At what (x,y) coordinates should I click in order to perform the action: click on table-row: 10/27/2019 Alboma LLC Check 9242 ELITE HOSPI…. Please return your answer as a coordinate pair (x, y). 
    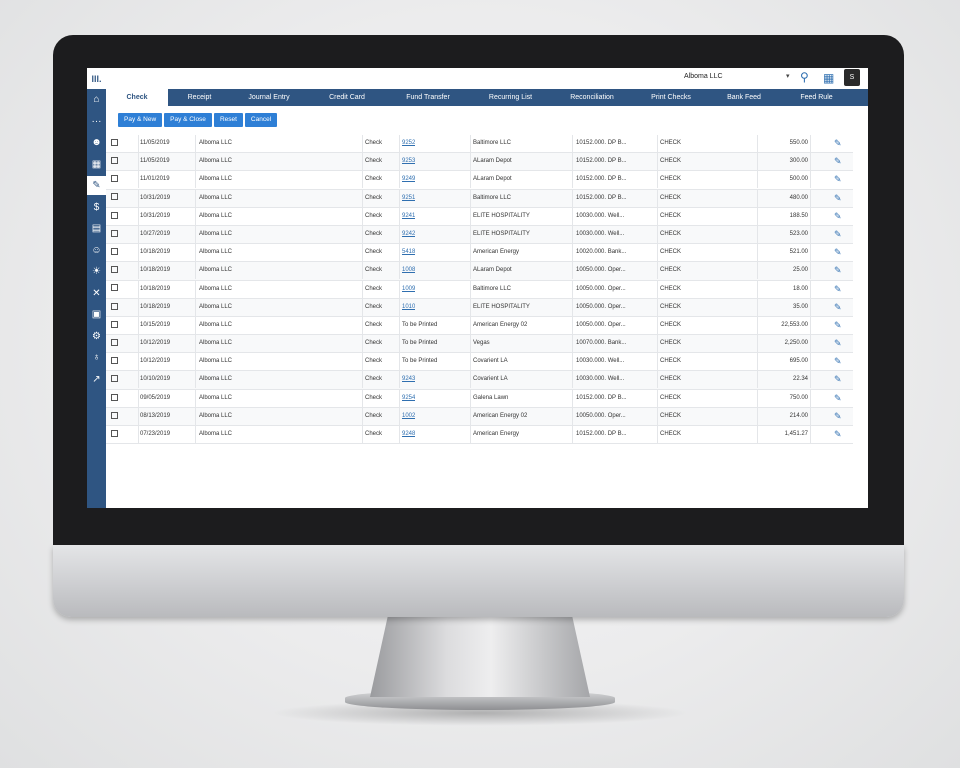
    Looking at the image, I should click on (479, 235).